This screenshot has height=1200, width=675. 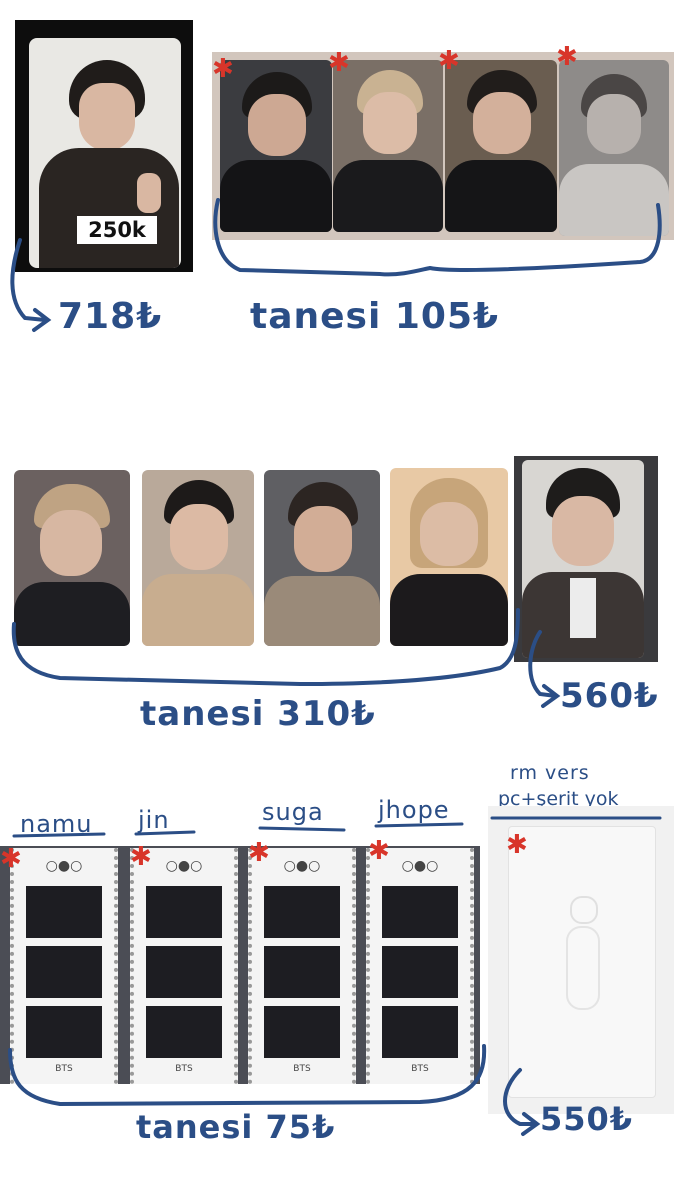 I want to click on rm-price-label: 550₺, so click(x=587, y=1119).